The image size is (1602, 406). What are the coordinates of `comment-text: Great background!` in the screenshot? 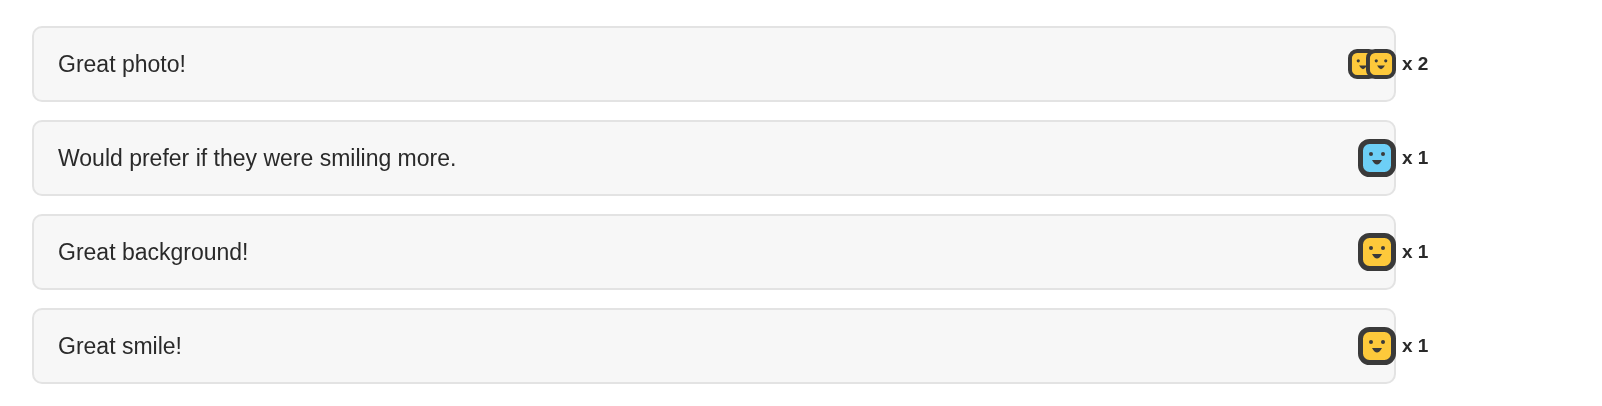 It's located at (153, 252).